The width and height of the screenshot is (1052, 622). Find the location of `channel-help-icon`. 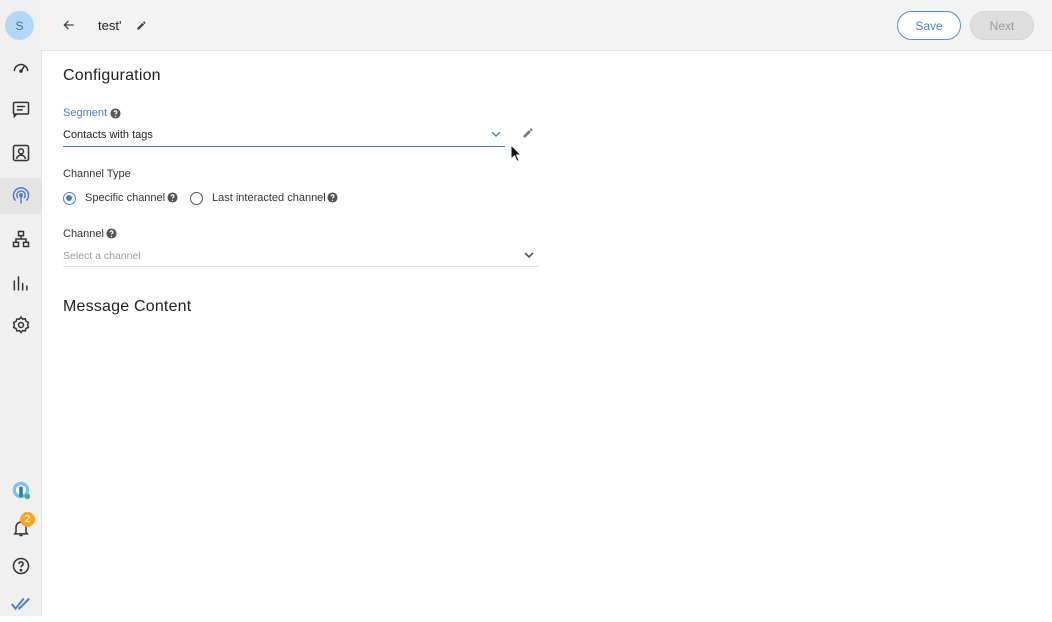

channel-help-icon is located at coordinates (111, 233).